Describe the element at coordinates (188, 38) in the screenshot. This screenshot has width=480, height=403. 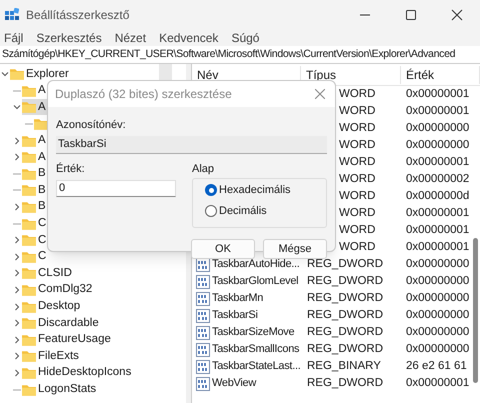
I see `menu-item: Kedvencek` at that location.